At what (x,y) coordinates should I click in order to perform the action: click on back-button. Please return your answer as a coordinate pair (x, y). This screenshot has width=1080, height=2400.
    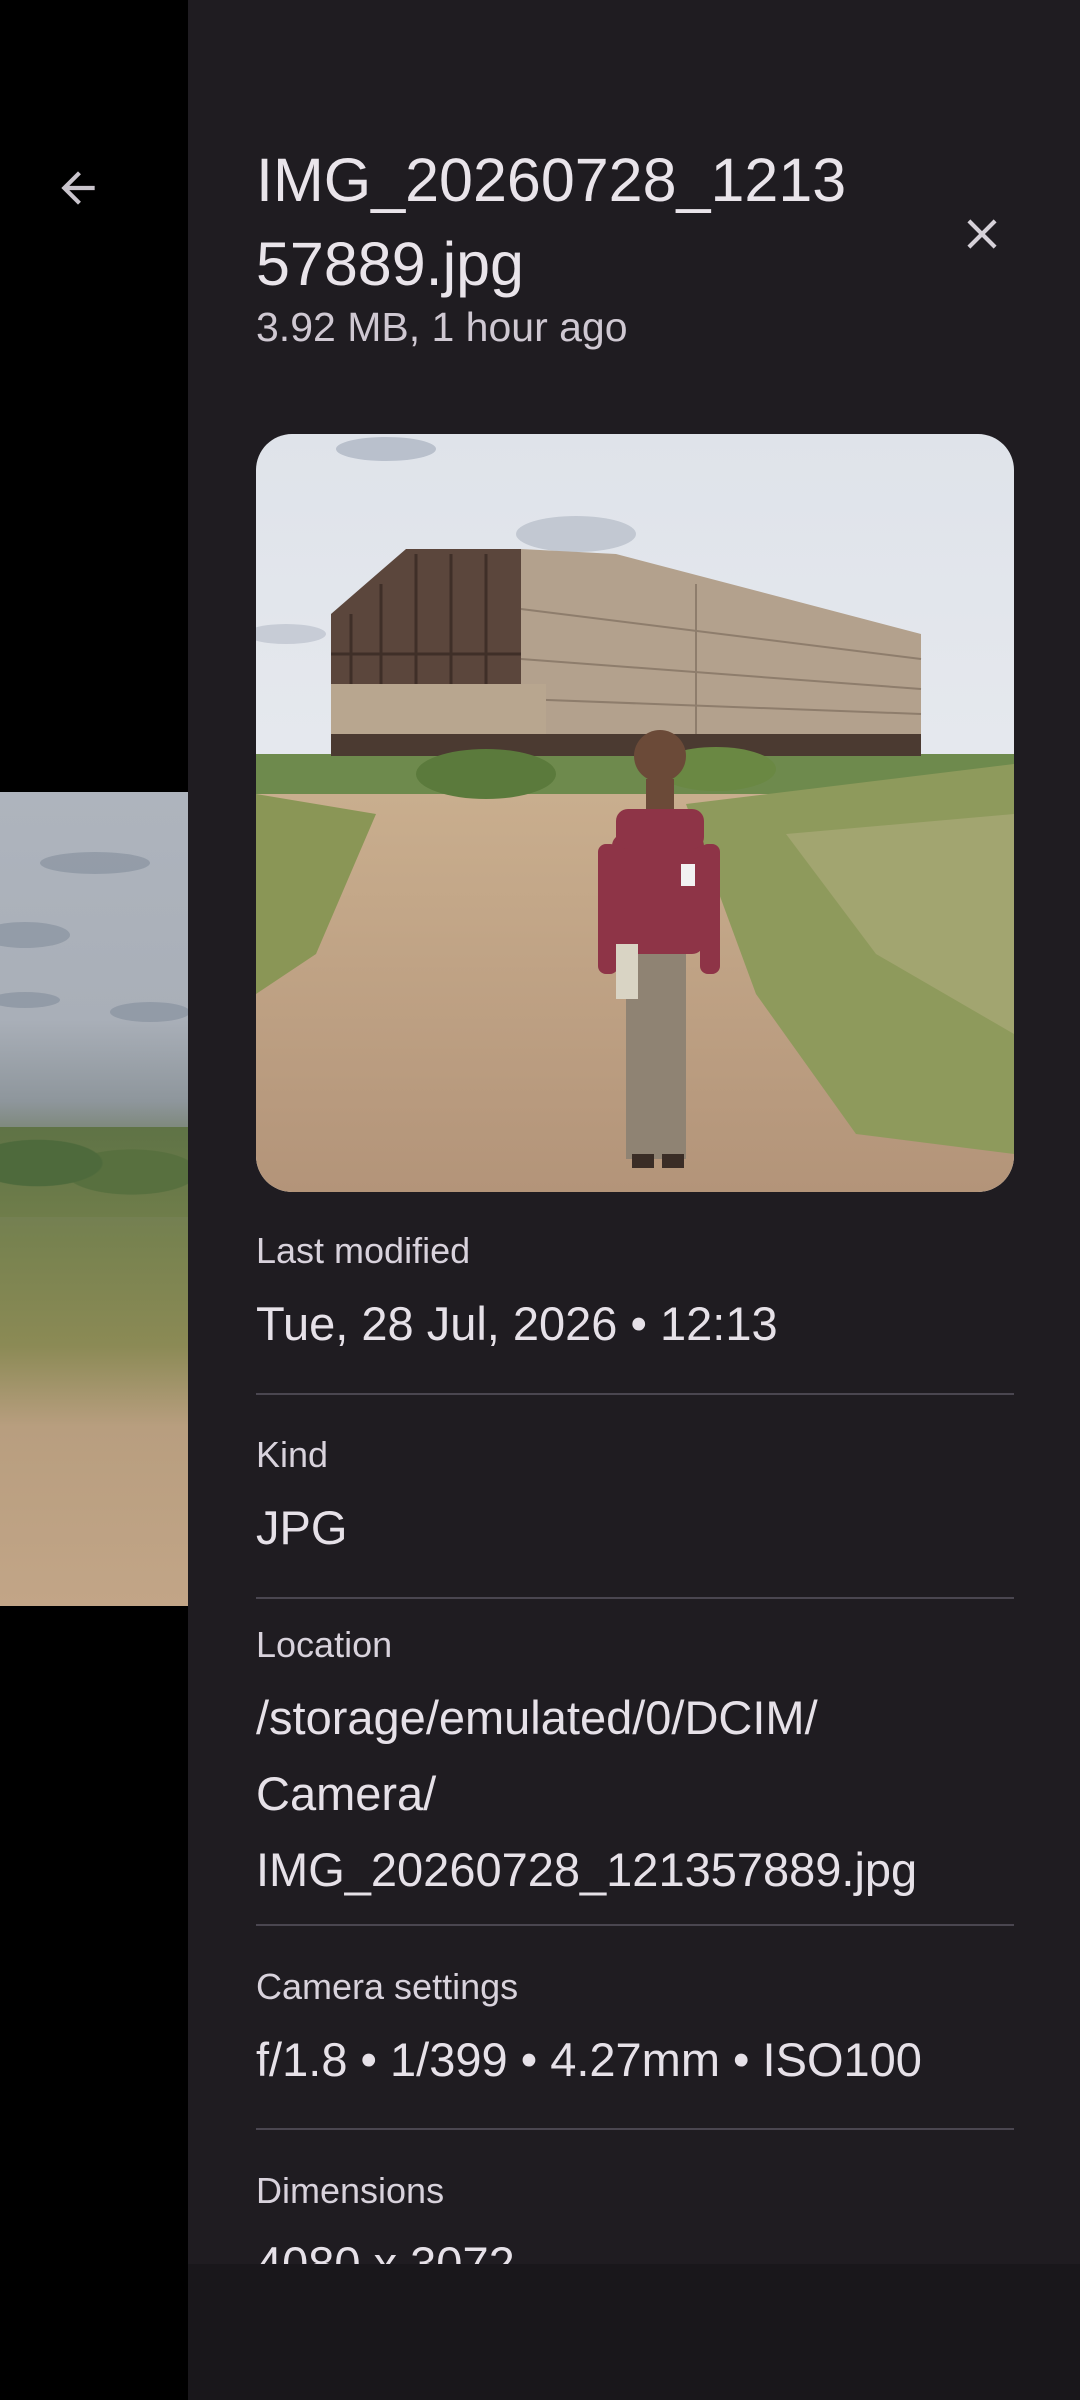
    Looking at the image, I should click on (78, 188).